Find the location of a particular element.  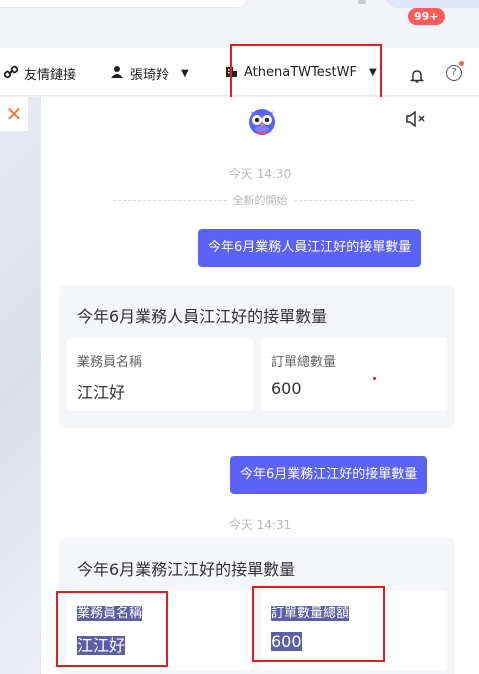

conversation-divider: 全新的開始 is located at coordinates (260, 200).